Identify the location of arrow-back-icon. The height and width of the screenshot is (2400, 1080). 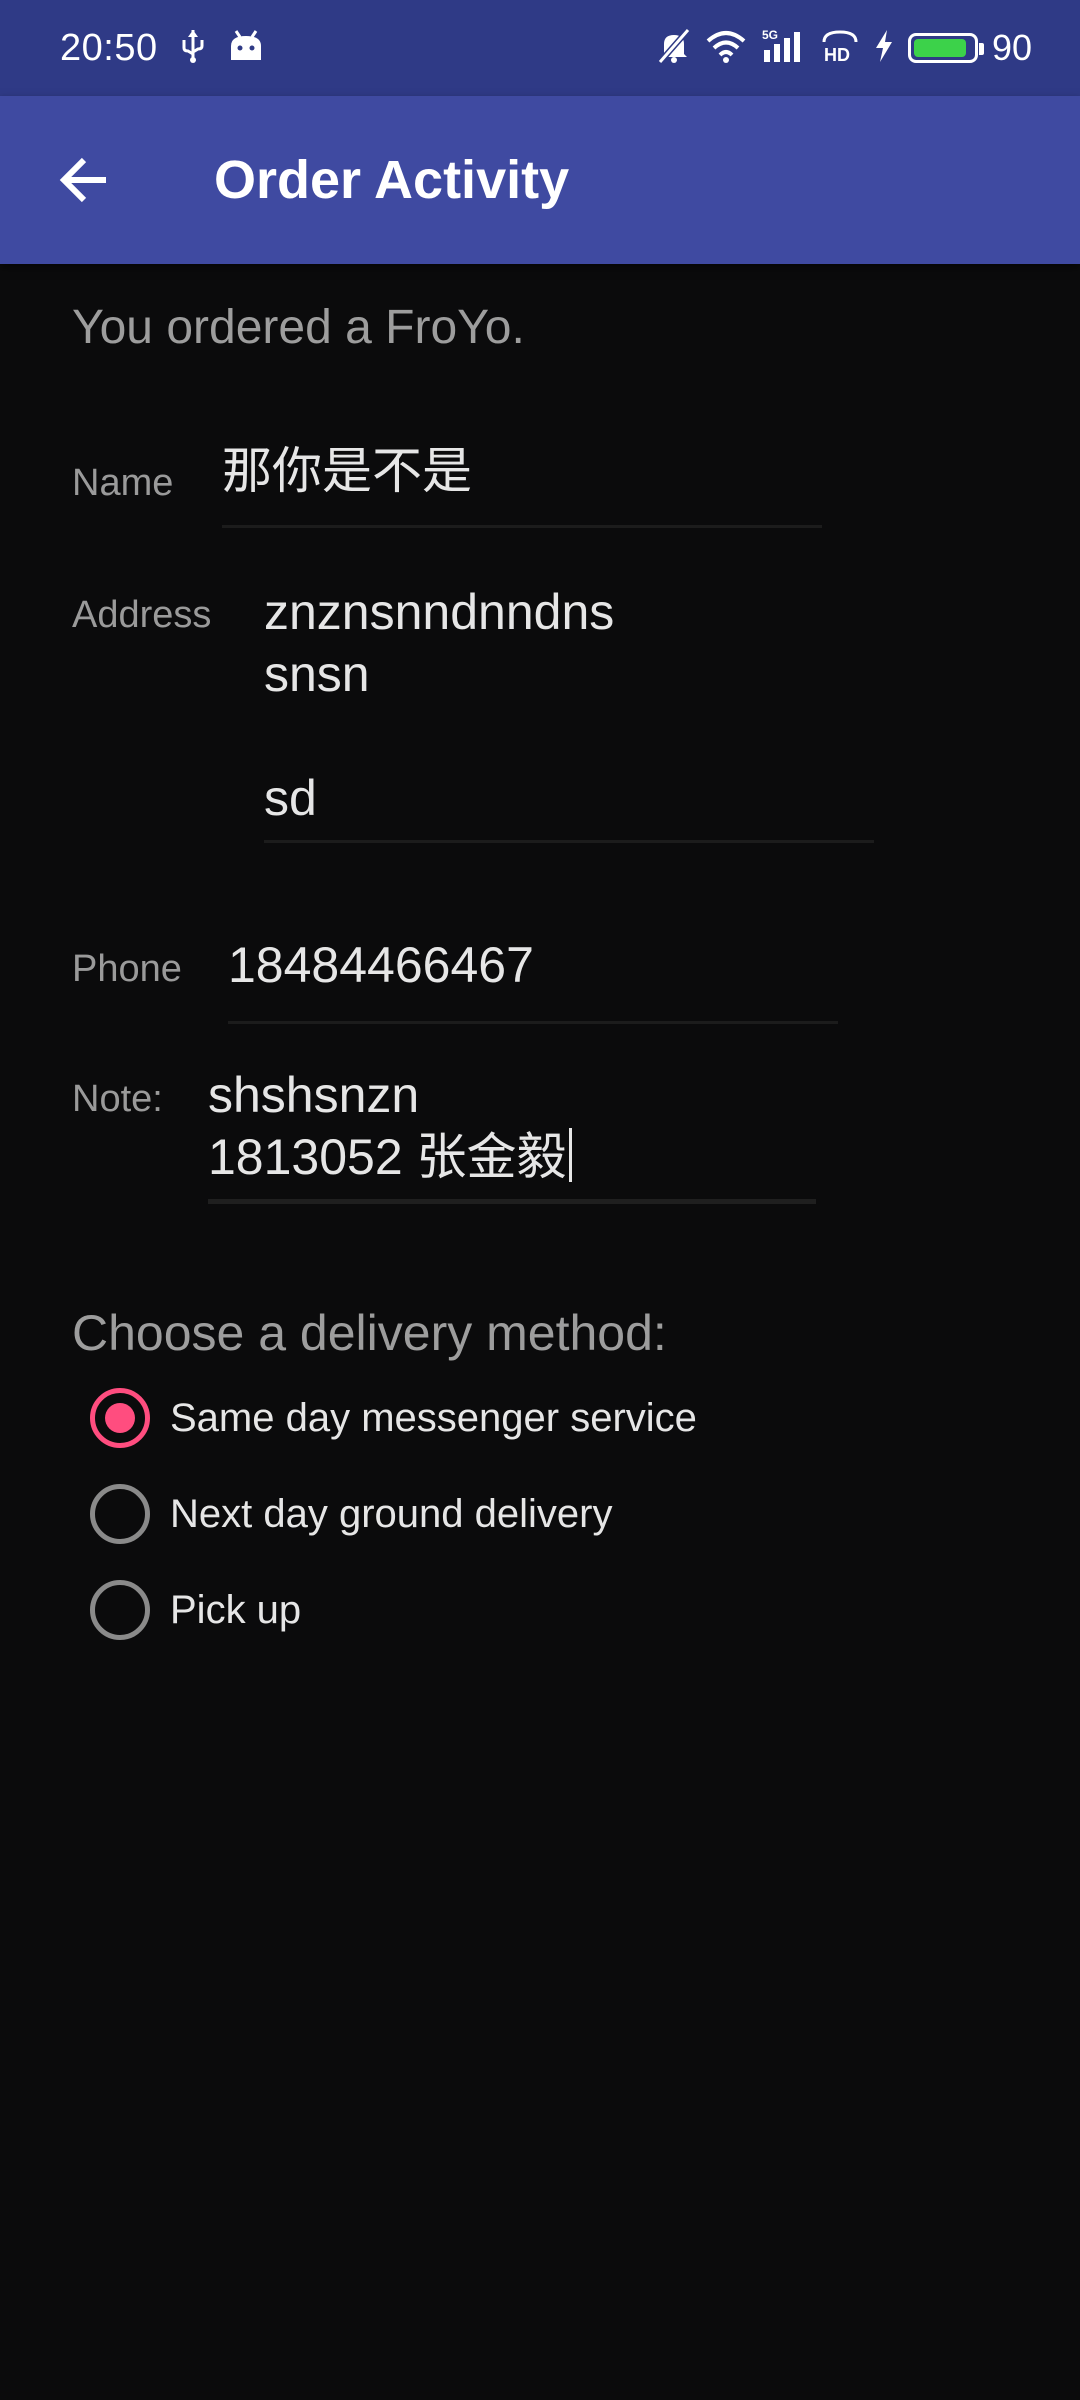
(82, 180).